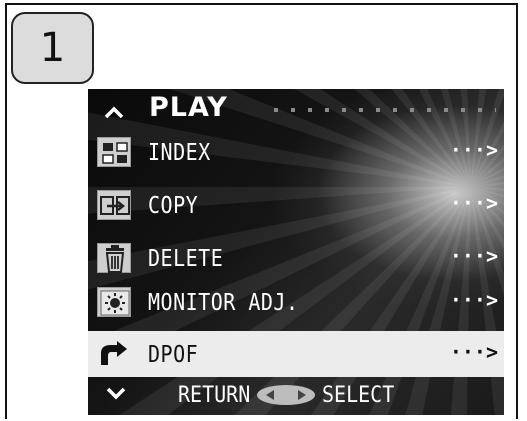 This screenshot has width=527, height=421. What do you see at coordinates (188, 107) in the screenshot?
I see `menu-title: PLAY` at bounding box center [188, 107].